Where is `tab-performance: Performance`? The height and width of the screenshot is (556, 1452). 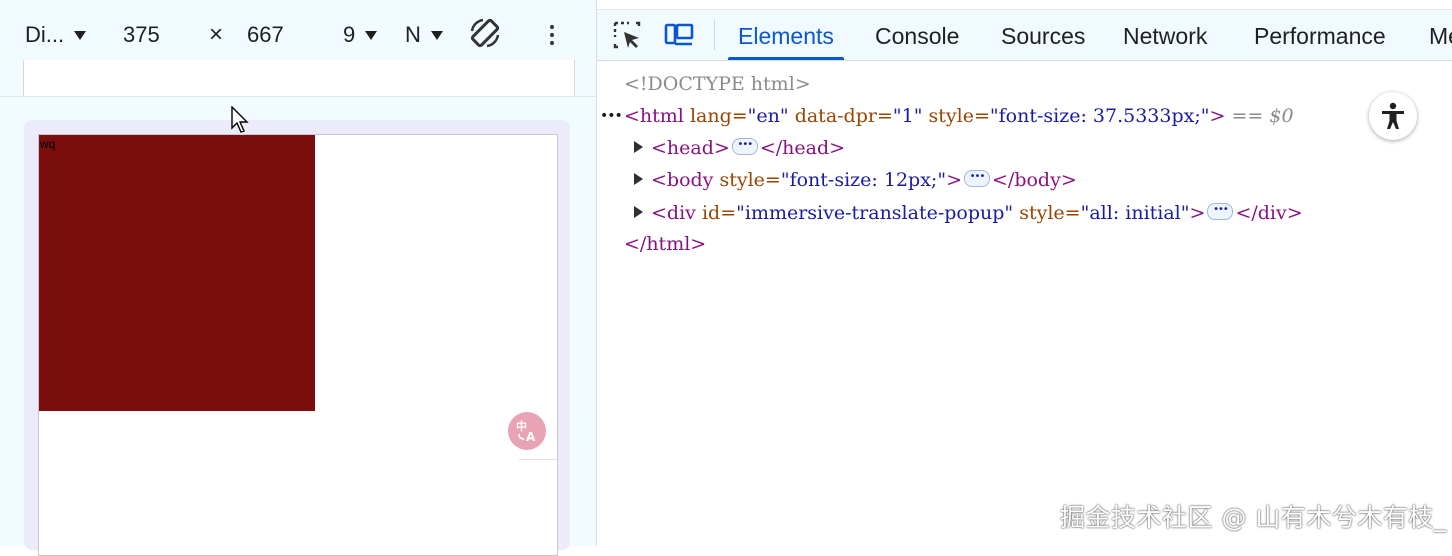
tab-performance: Performance is located at coordinates (1320, 35).